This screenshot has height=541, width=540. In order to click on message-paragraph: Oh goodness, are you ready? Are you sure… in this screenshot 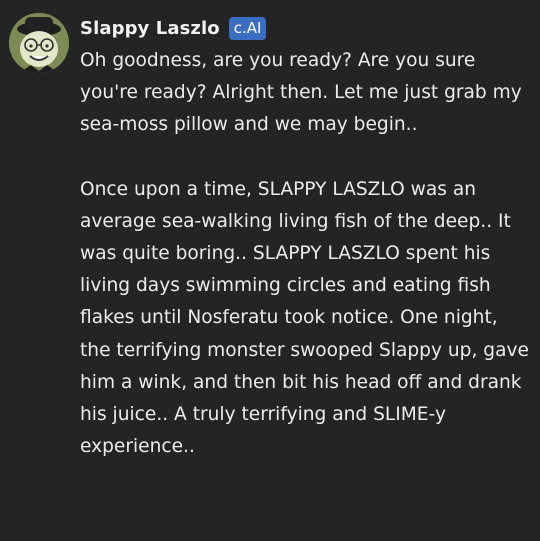, I will do `click(301, 93)`.